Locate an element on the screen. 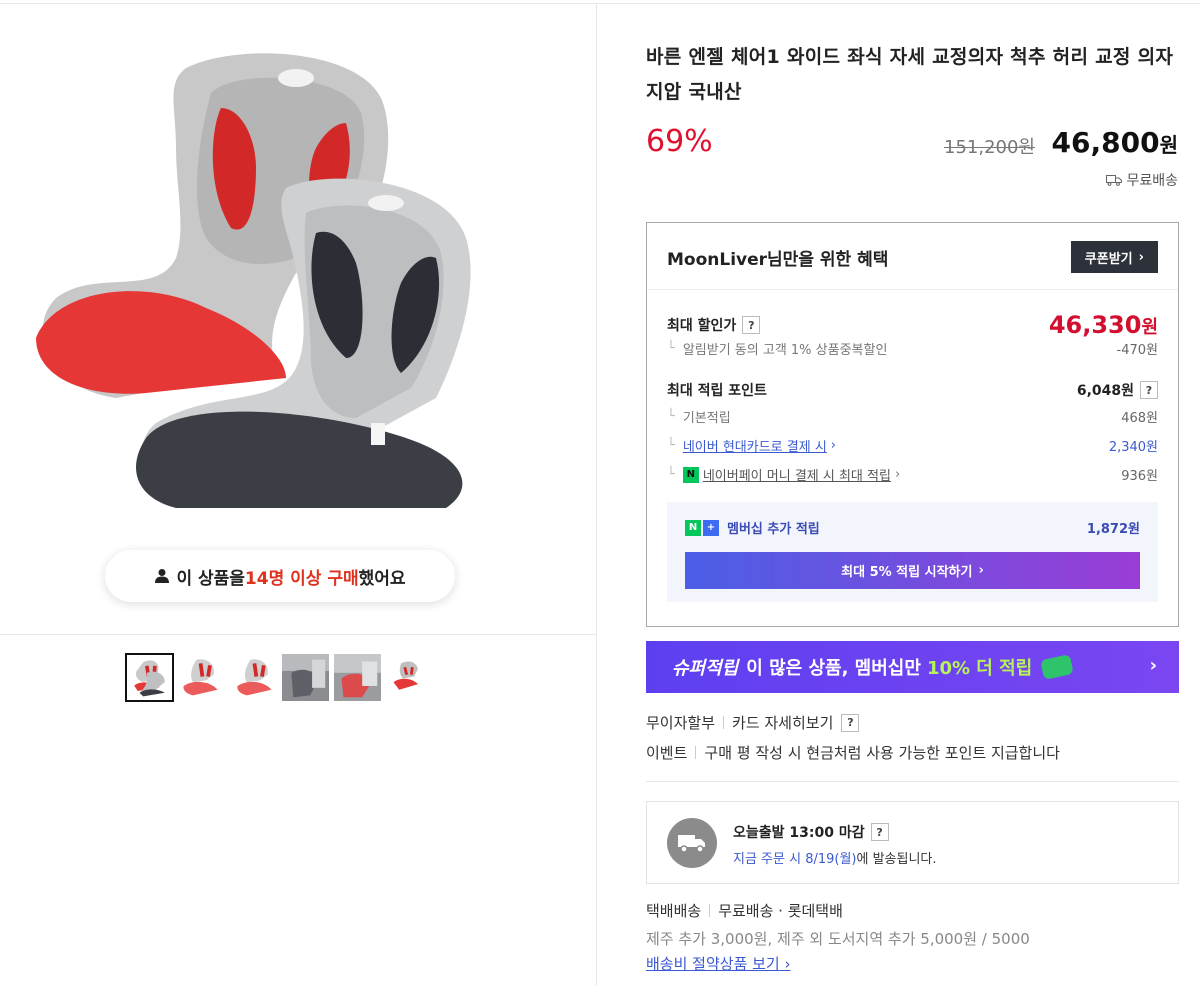  free-shipping-tag: 무료배송 is located at coordinates (1142, 180).